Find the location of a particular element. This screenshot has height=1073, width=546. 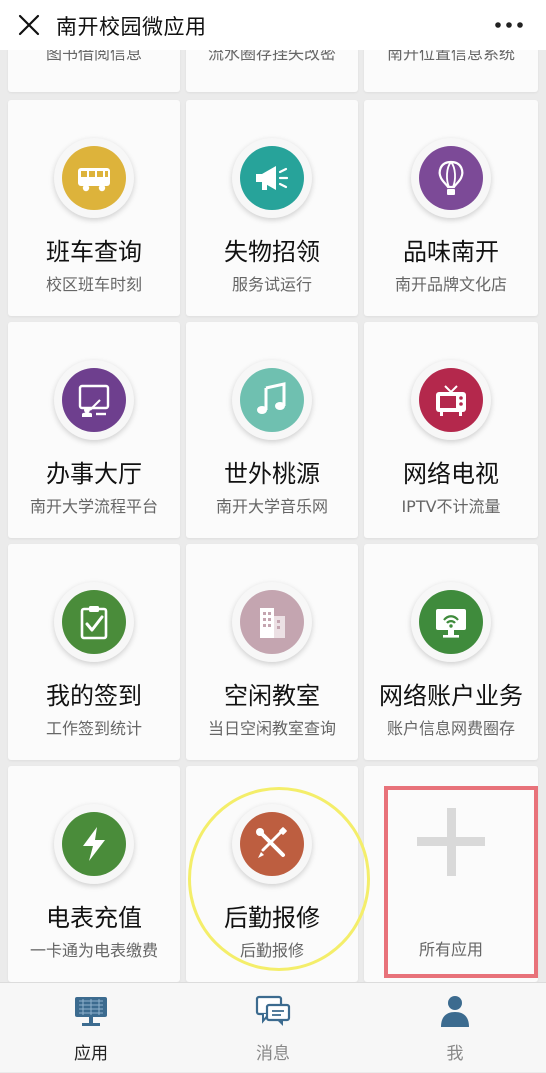

app-tile-service-hall: 办事大厅 南开大学流程平台 is located at coordinates (94, 430).